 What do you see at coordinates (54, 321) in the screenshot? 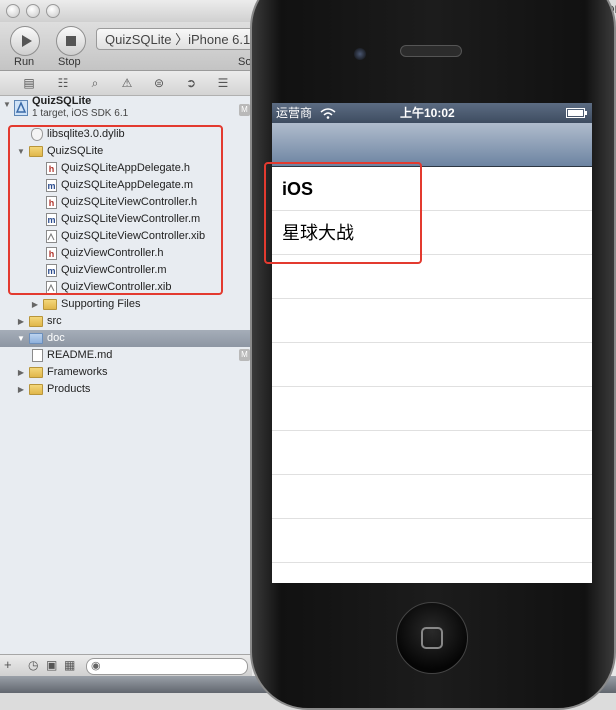
I see `group-label: src` at bounding box center [54, 321].